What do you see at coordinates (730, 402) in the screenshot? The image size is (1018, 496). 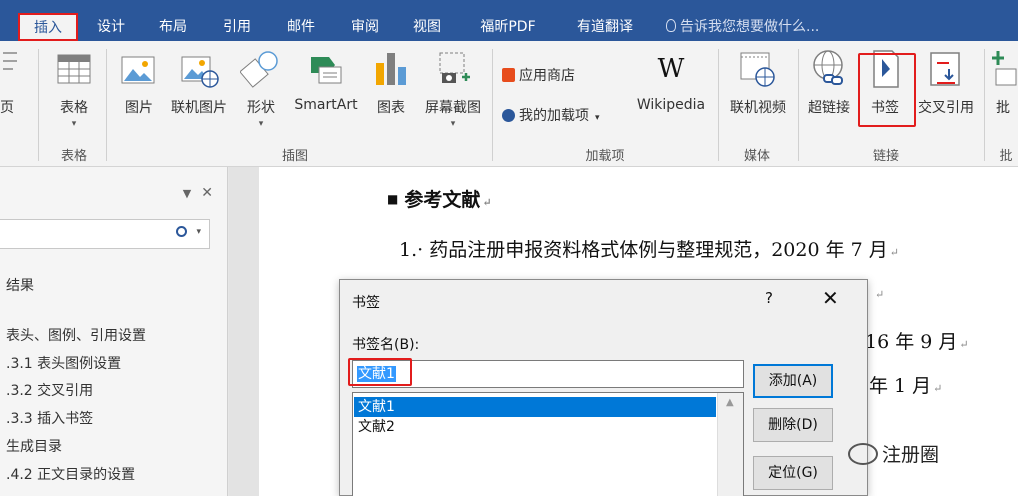 I see `scroll-up-icon: ▲` at bounding box center [730, 402].